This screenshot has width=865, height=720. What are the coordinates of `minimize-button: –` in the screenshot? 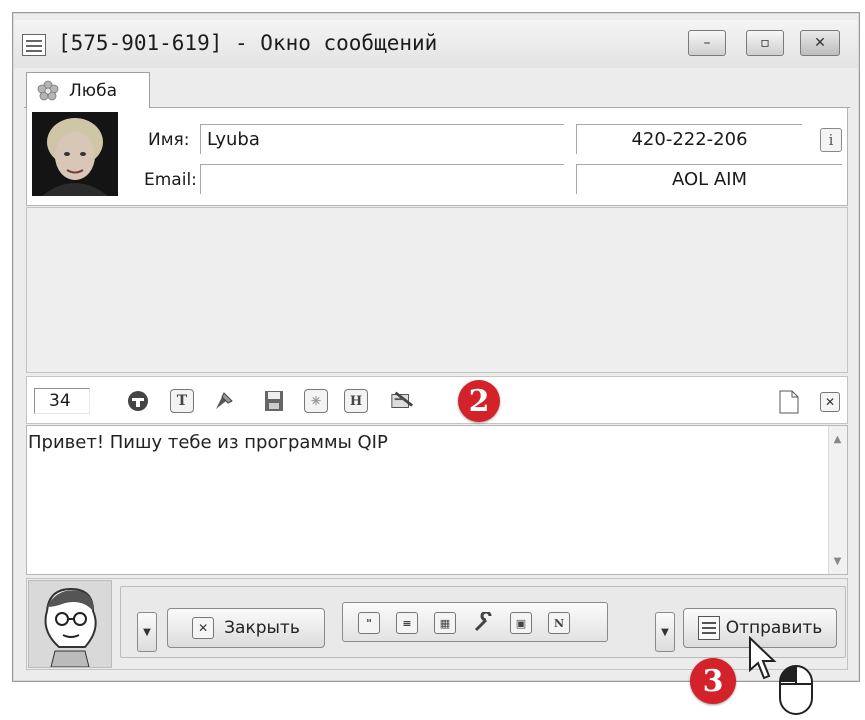 It's located at (707, 43).